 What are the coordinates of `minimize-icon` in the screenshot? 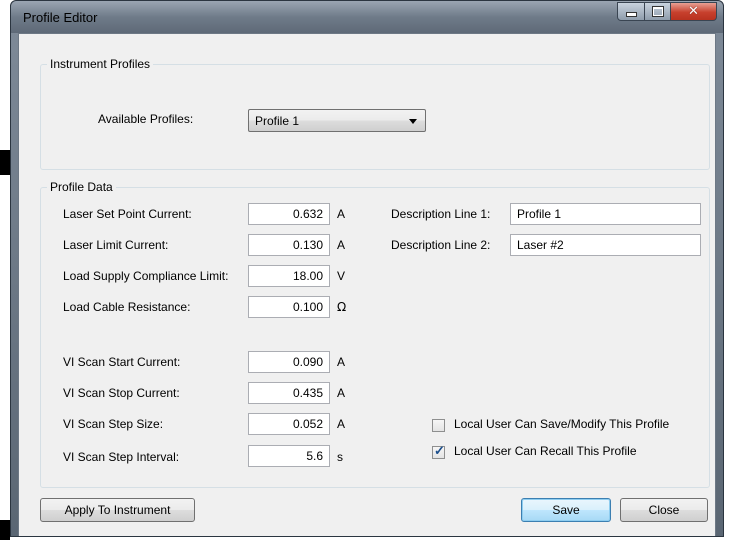 It's located at (631, 14).